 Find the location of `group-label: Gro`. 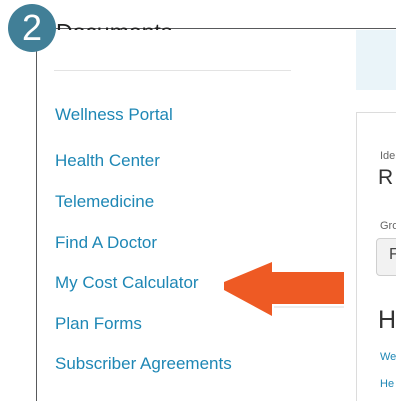

group-label: Gro is located at coordinates (388, 226).